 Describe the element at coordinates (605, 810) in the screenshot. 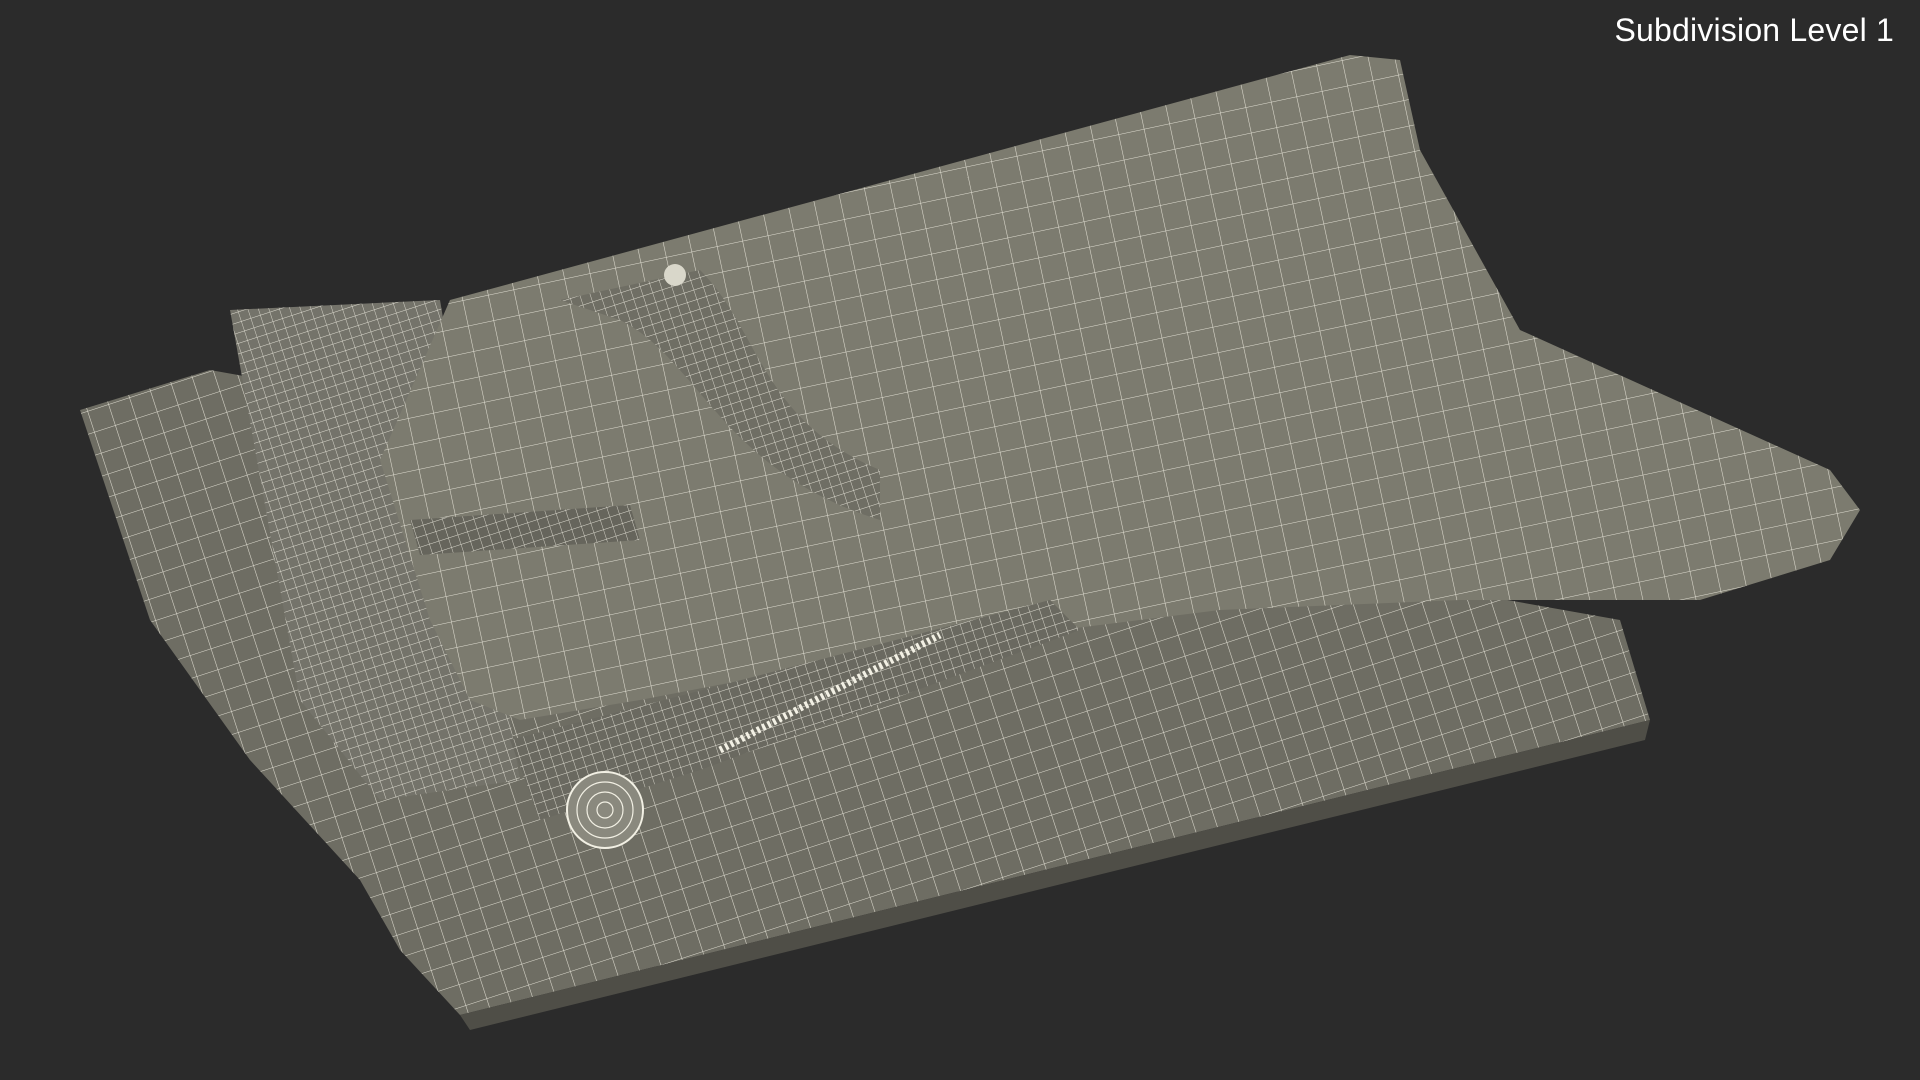

I see `button-icon` at that location.